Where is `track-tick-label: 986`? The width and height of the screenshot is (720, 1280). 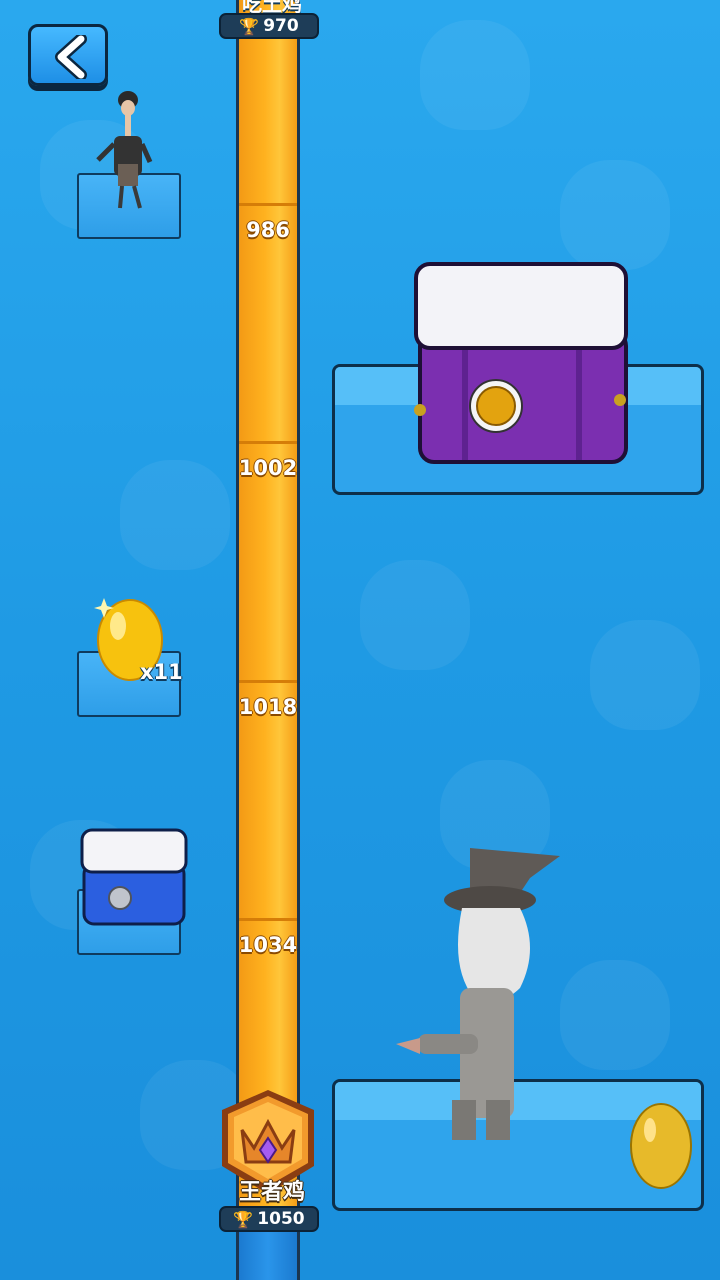 track-tick-label: 986 is located at coordinates (268, 230).